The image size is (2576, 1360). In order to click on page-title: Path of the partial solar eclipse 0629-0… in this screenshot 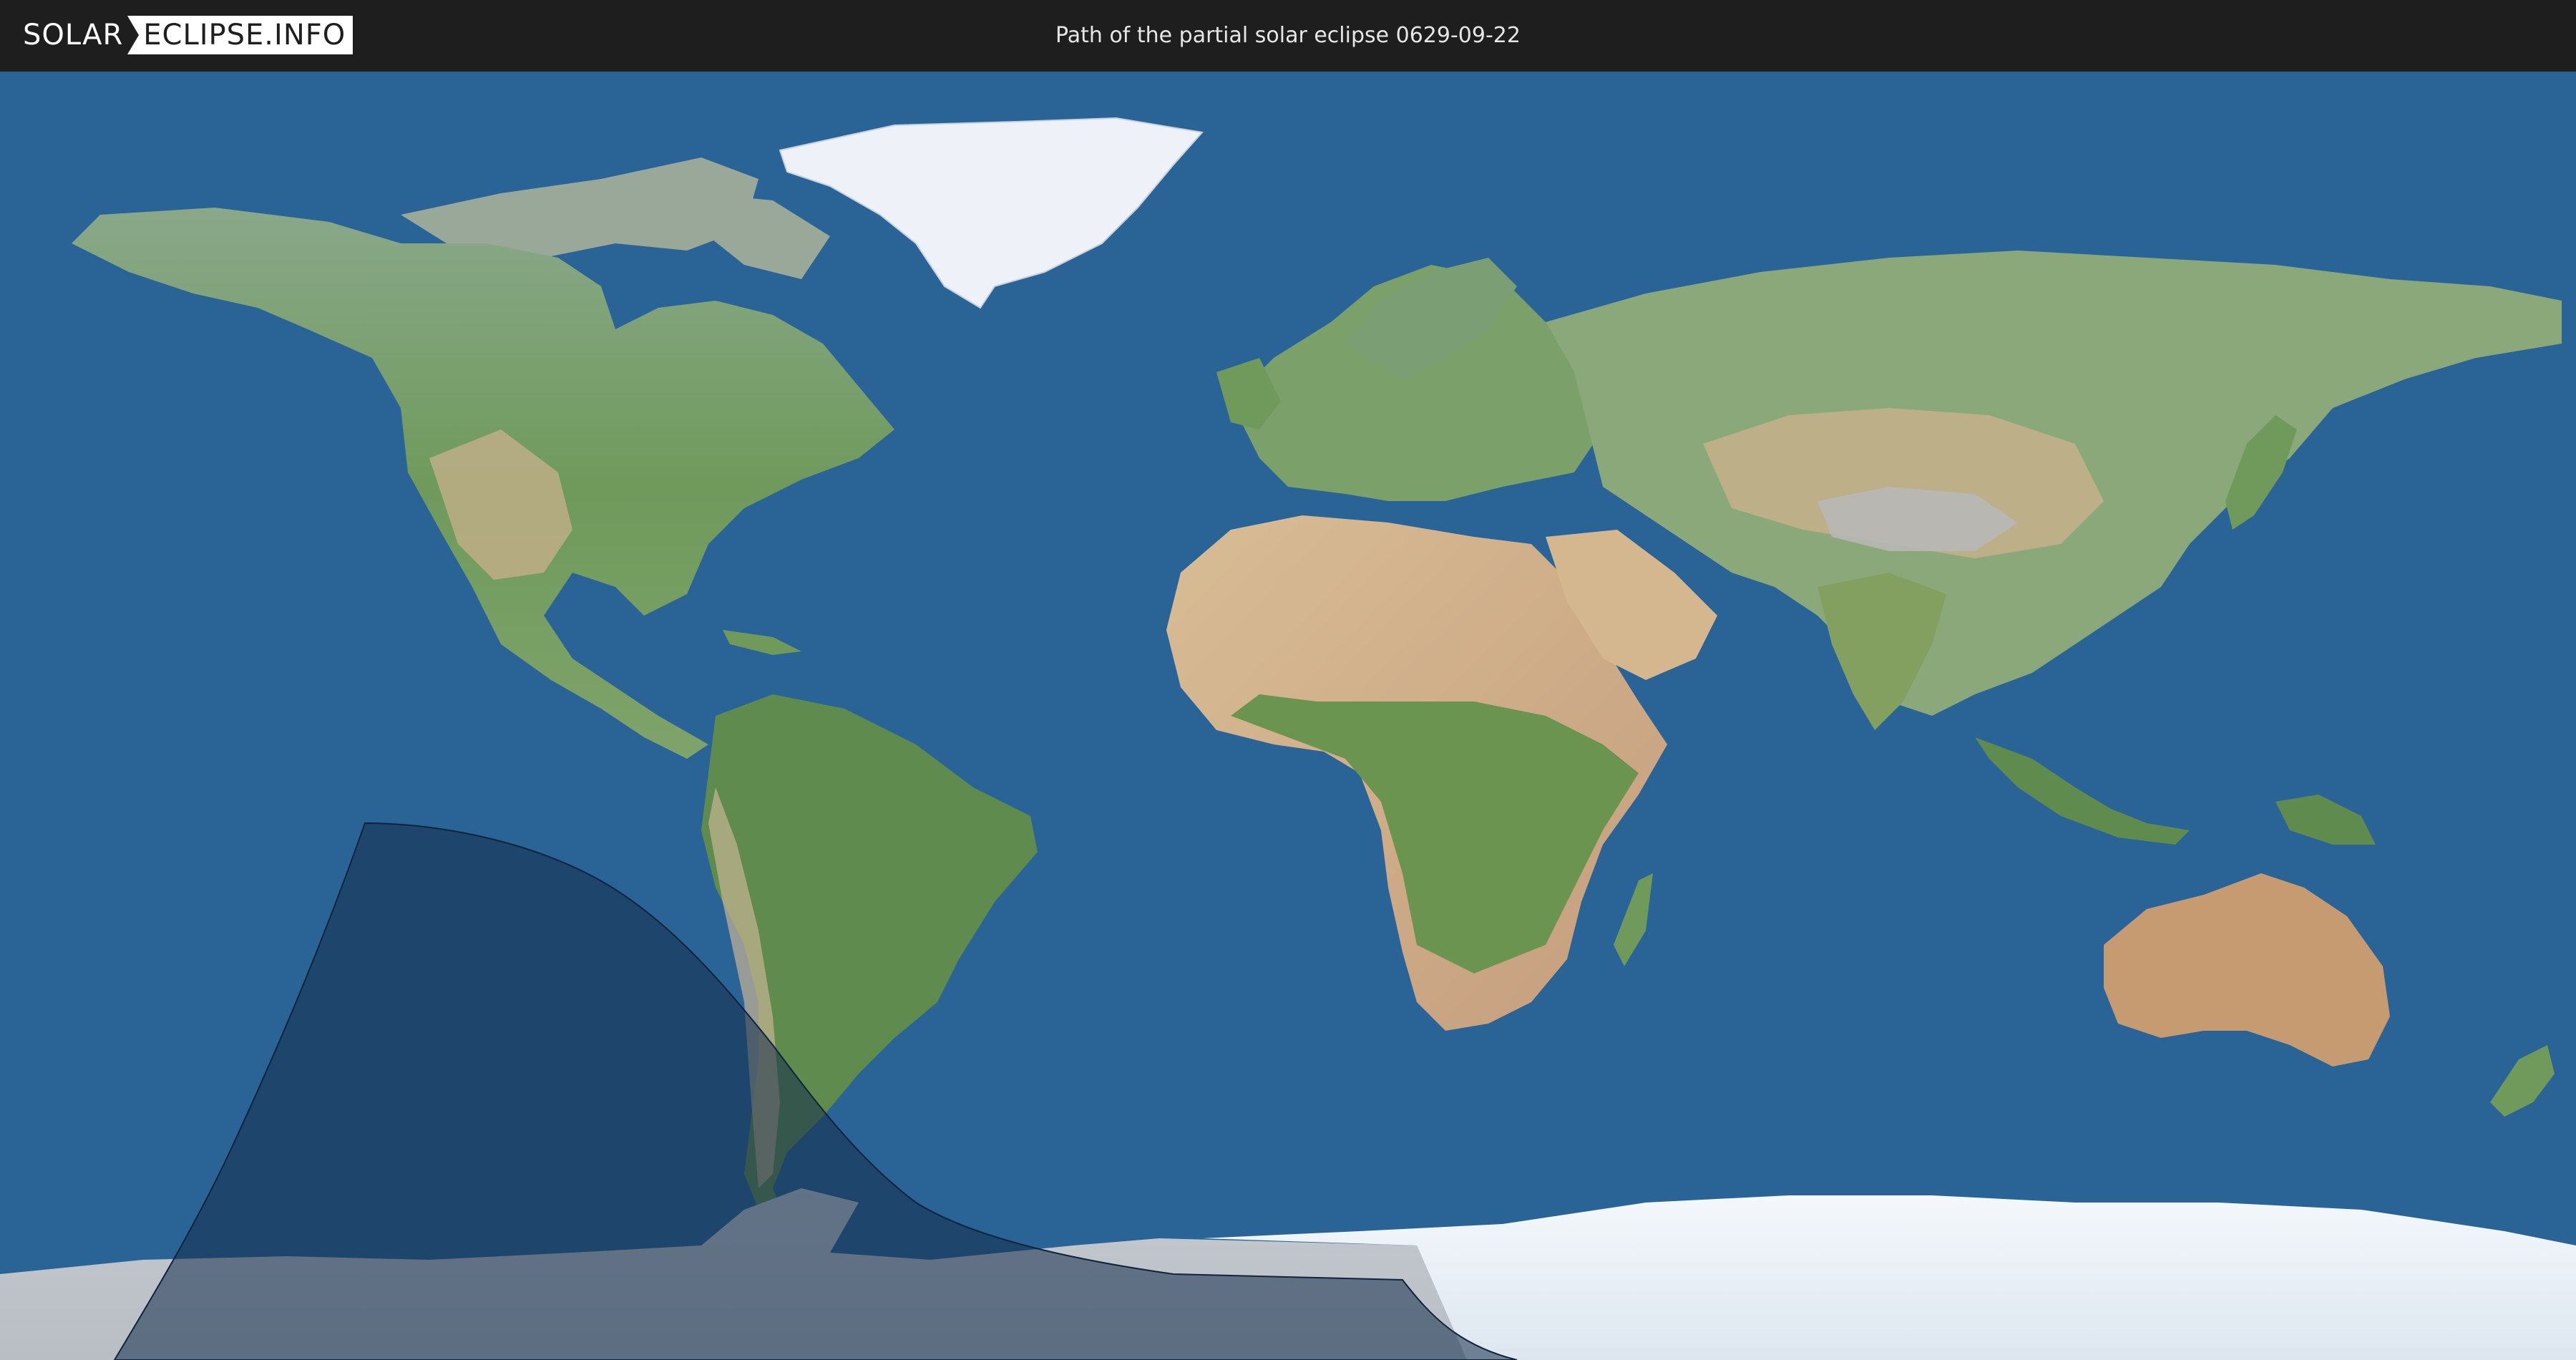, I will do `click(1288, 35)`.